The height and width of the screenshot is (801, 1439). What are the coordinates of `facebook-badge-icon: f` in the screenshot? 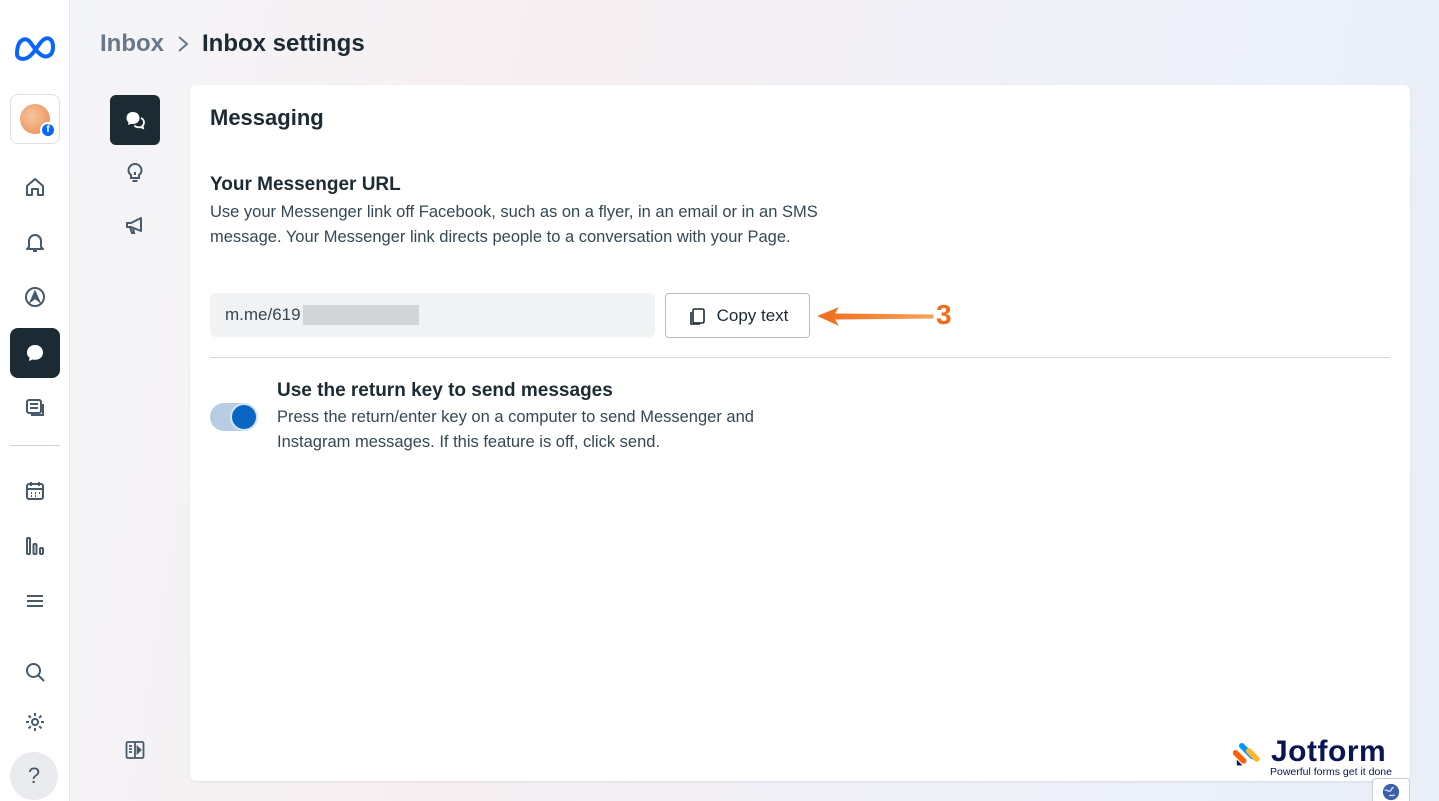 It's located at (48, 130).